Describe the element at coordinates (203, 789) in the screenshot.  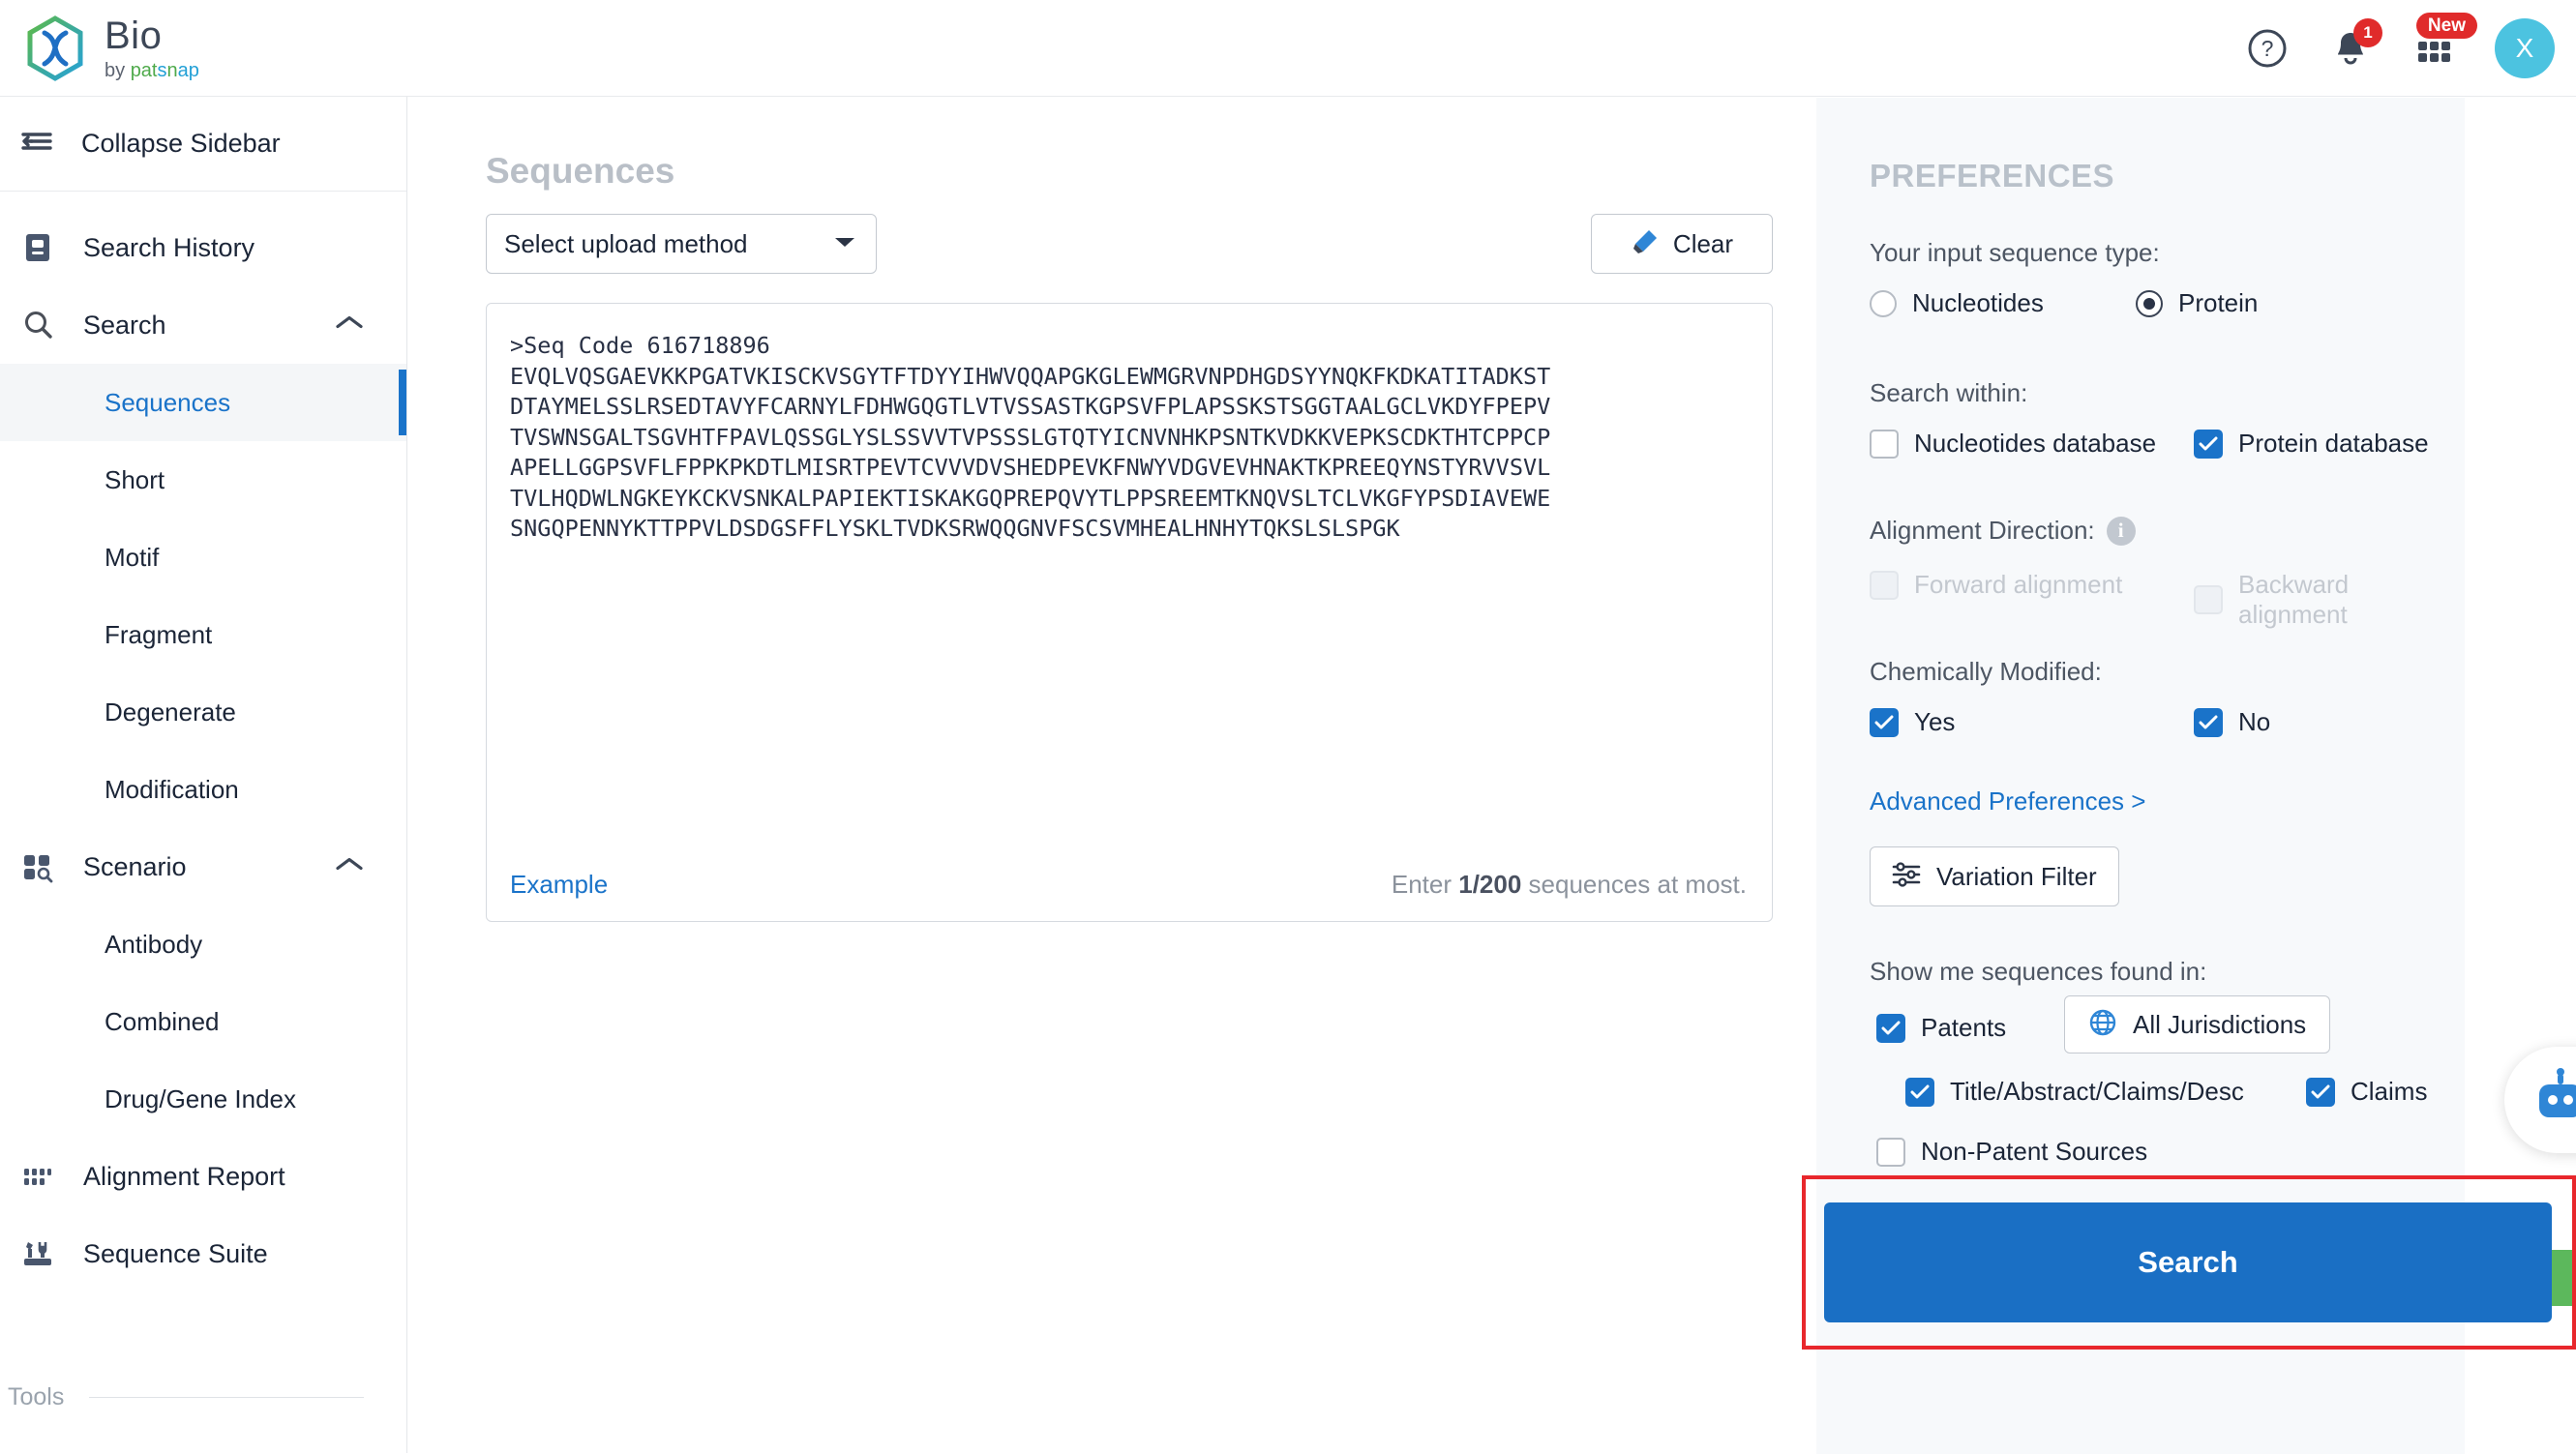
I see `sidebar-item-modification: Modification` at that location.